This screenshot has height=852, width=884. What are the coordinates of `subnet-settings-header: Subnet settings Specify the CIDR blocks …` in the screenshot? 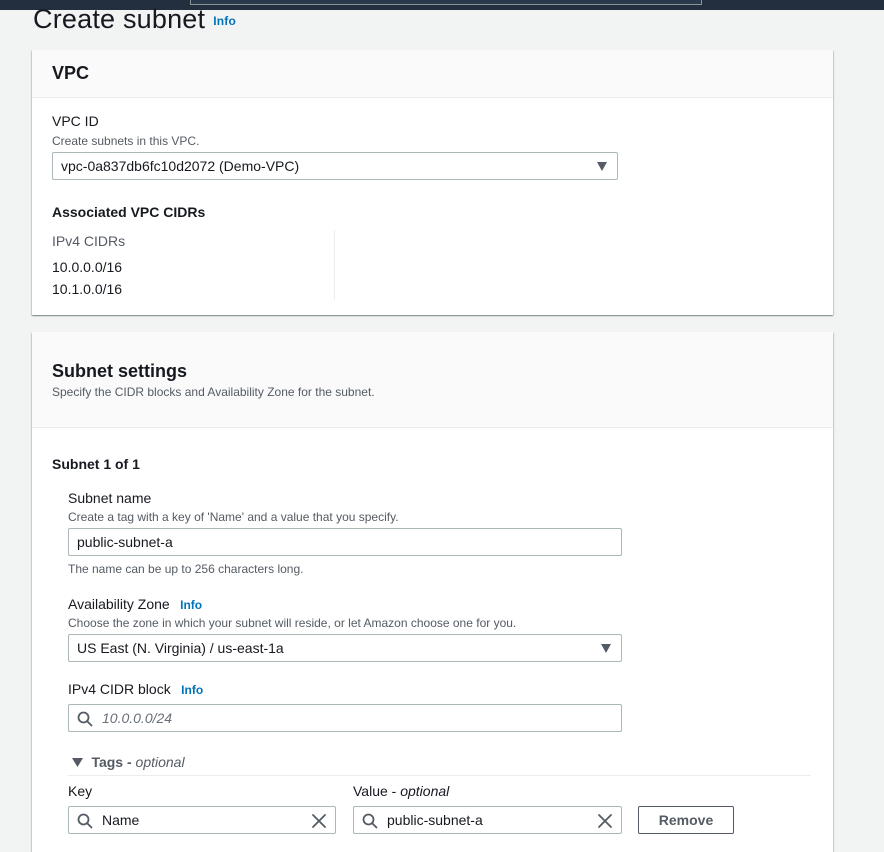 It's located at (432, 380).